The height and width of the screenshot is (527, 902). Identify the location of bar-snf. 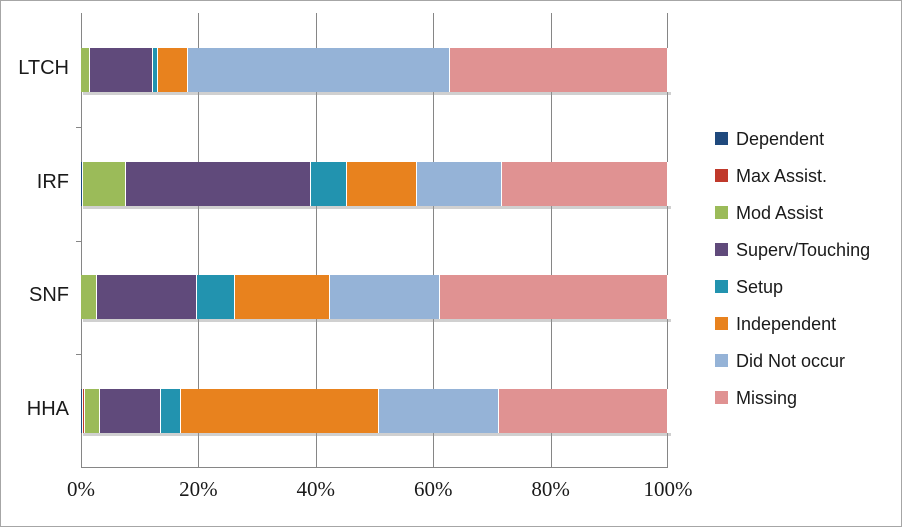
(376, 299).